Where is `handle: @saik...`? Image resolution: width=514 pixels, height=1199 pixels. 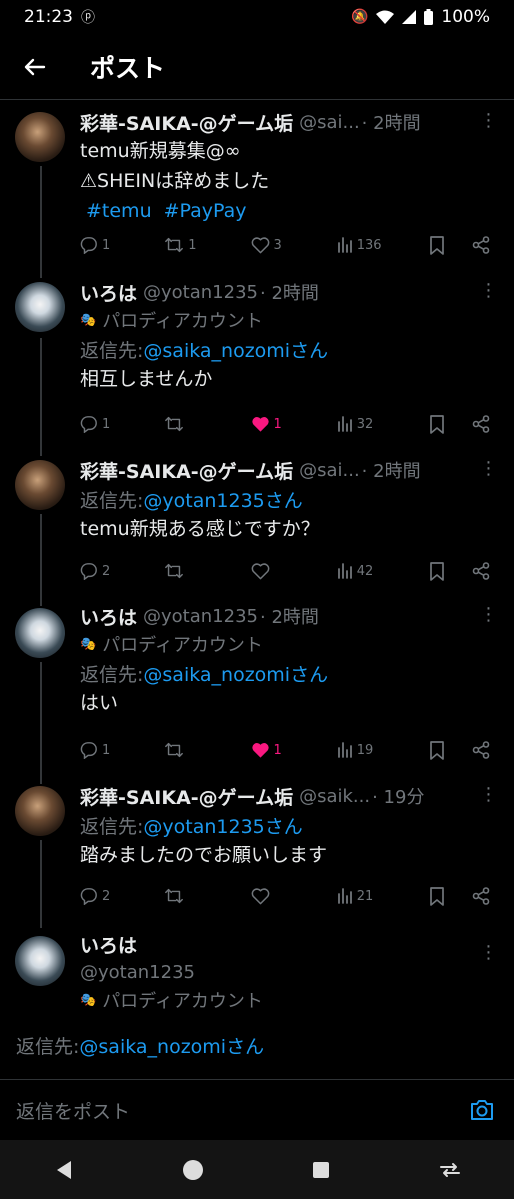 handle: @saik... is located at coordinates (334, 796).